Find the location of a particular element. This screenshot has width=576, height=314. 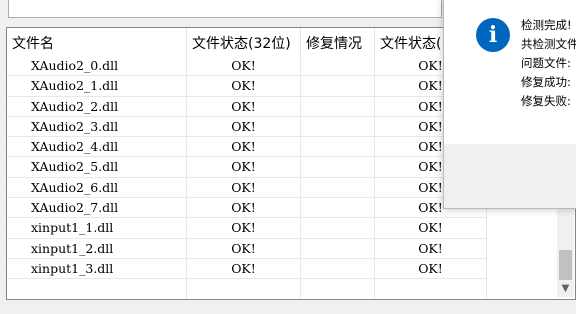

table-row: XAudio2_7.dll OK! OK! is located at coordinates (247, 208).